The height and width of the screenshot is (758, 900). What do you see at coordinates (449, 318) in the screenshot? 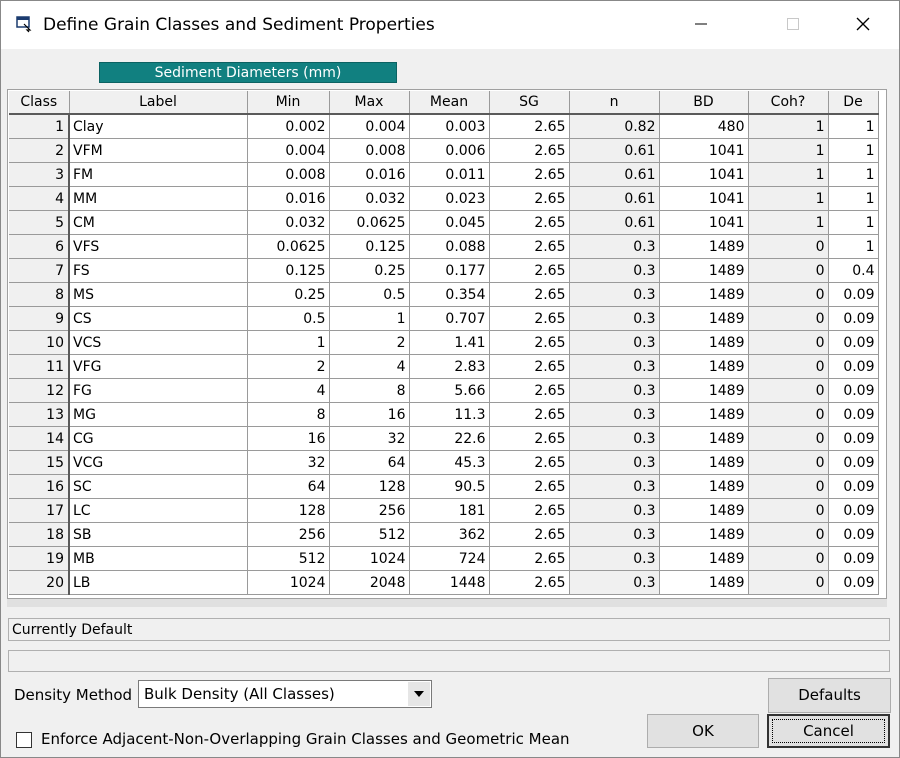
I see `grid-cell: 0.707` at bounding box center [449, 318].